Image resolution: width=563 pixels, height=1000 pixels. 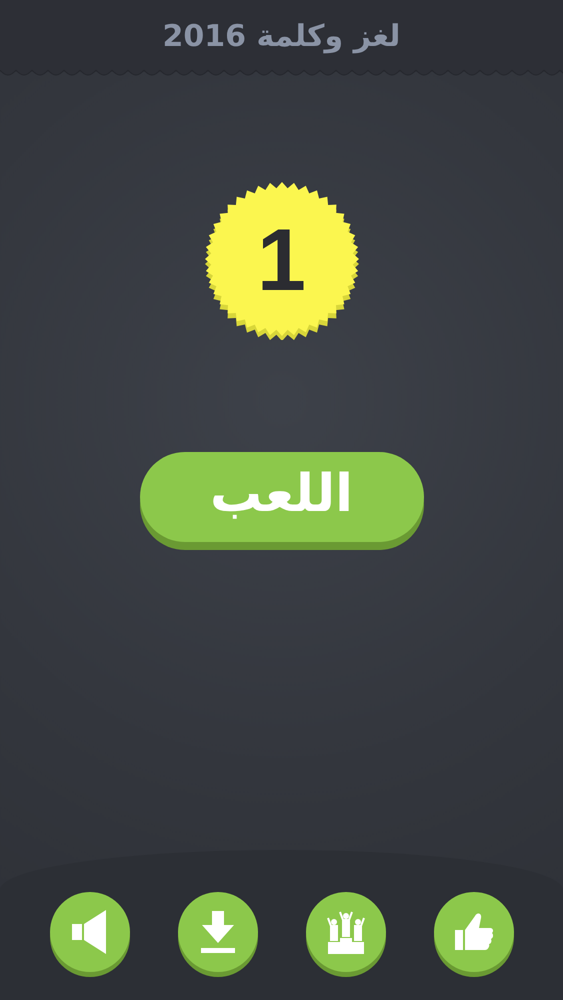 I want to click on level-number: 1, so click(x=281, y=260).